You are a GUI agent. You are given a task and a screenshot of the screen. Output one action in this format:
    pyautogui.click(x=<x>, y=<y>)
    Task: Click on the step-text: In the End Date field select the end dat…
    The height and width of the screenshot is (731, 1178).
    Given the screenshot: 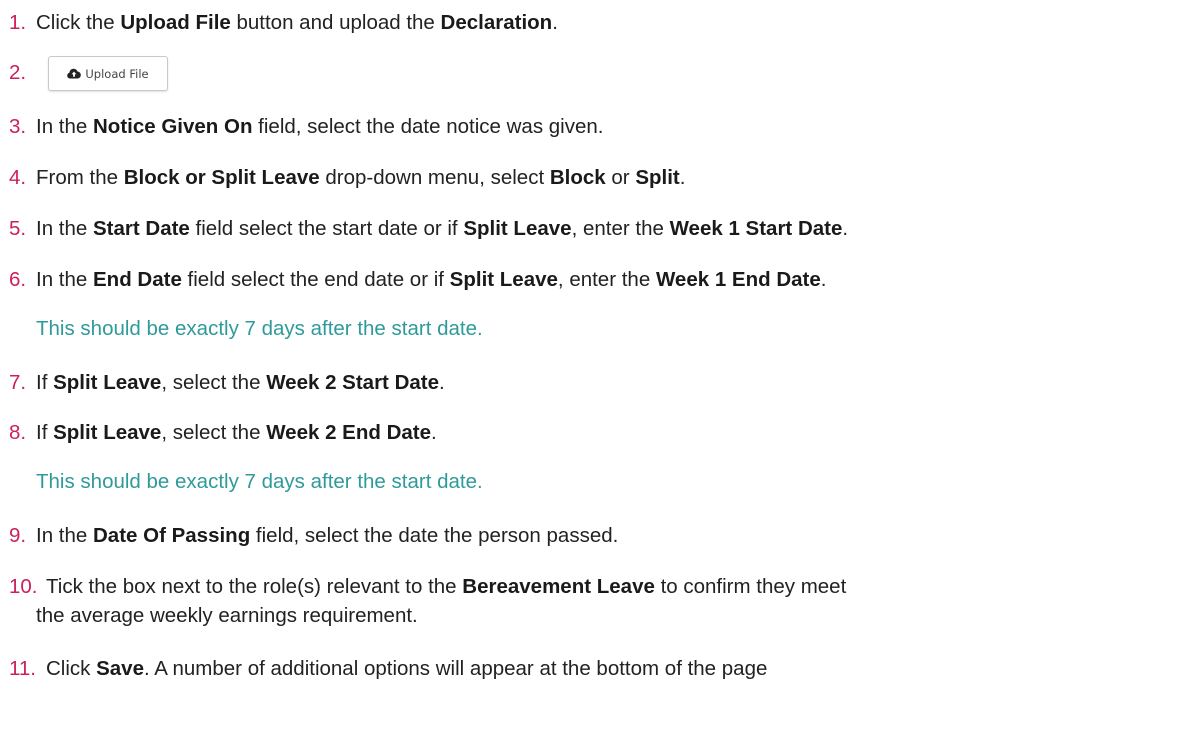 What is the action you would take?
    pyautogui.click(x=431, y=279)
    